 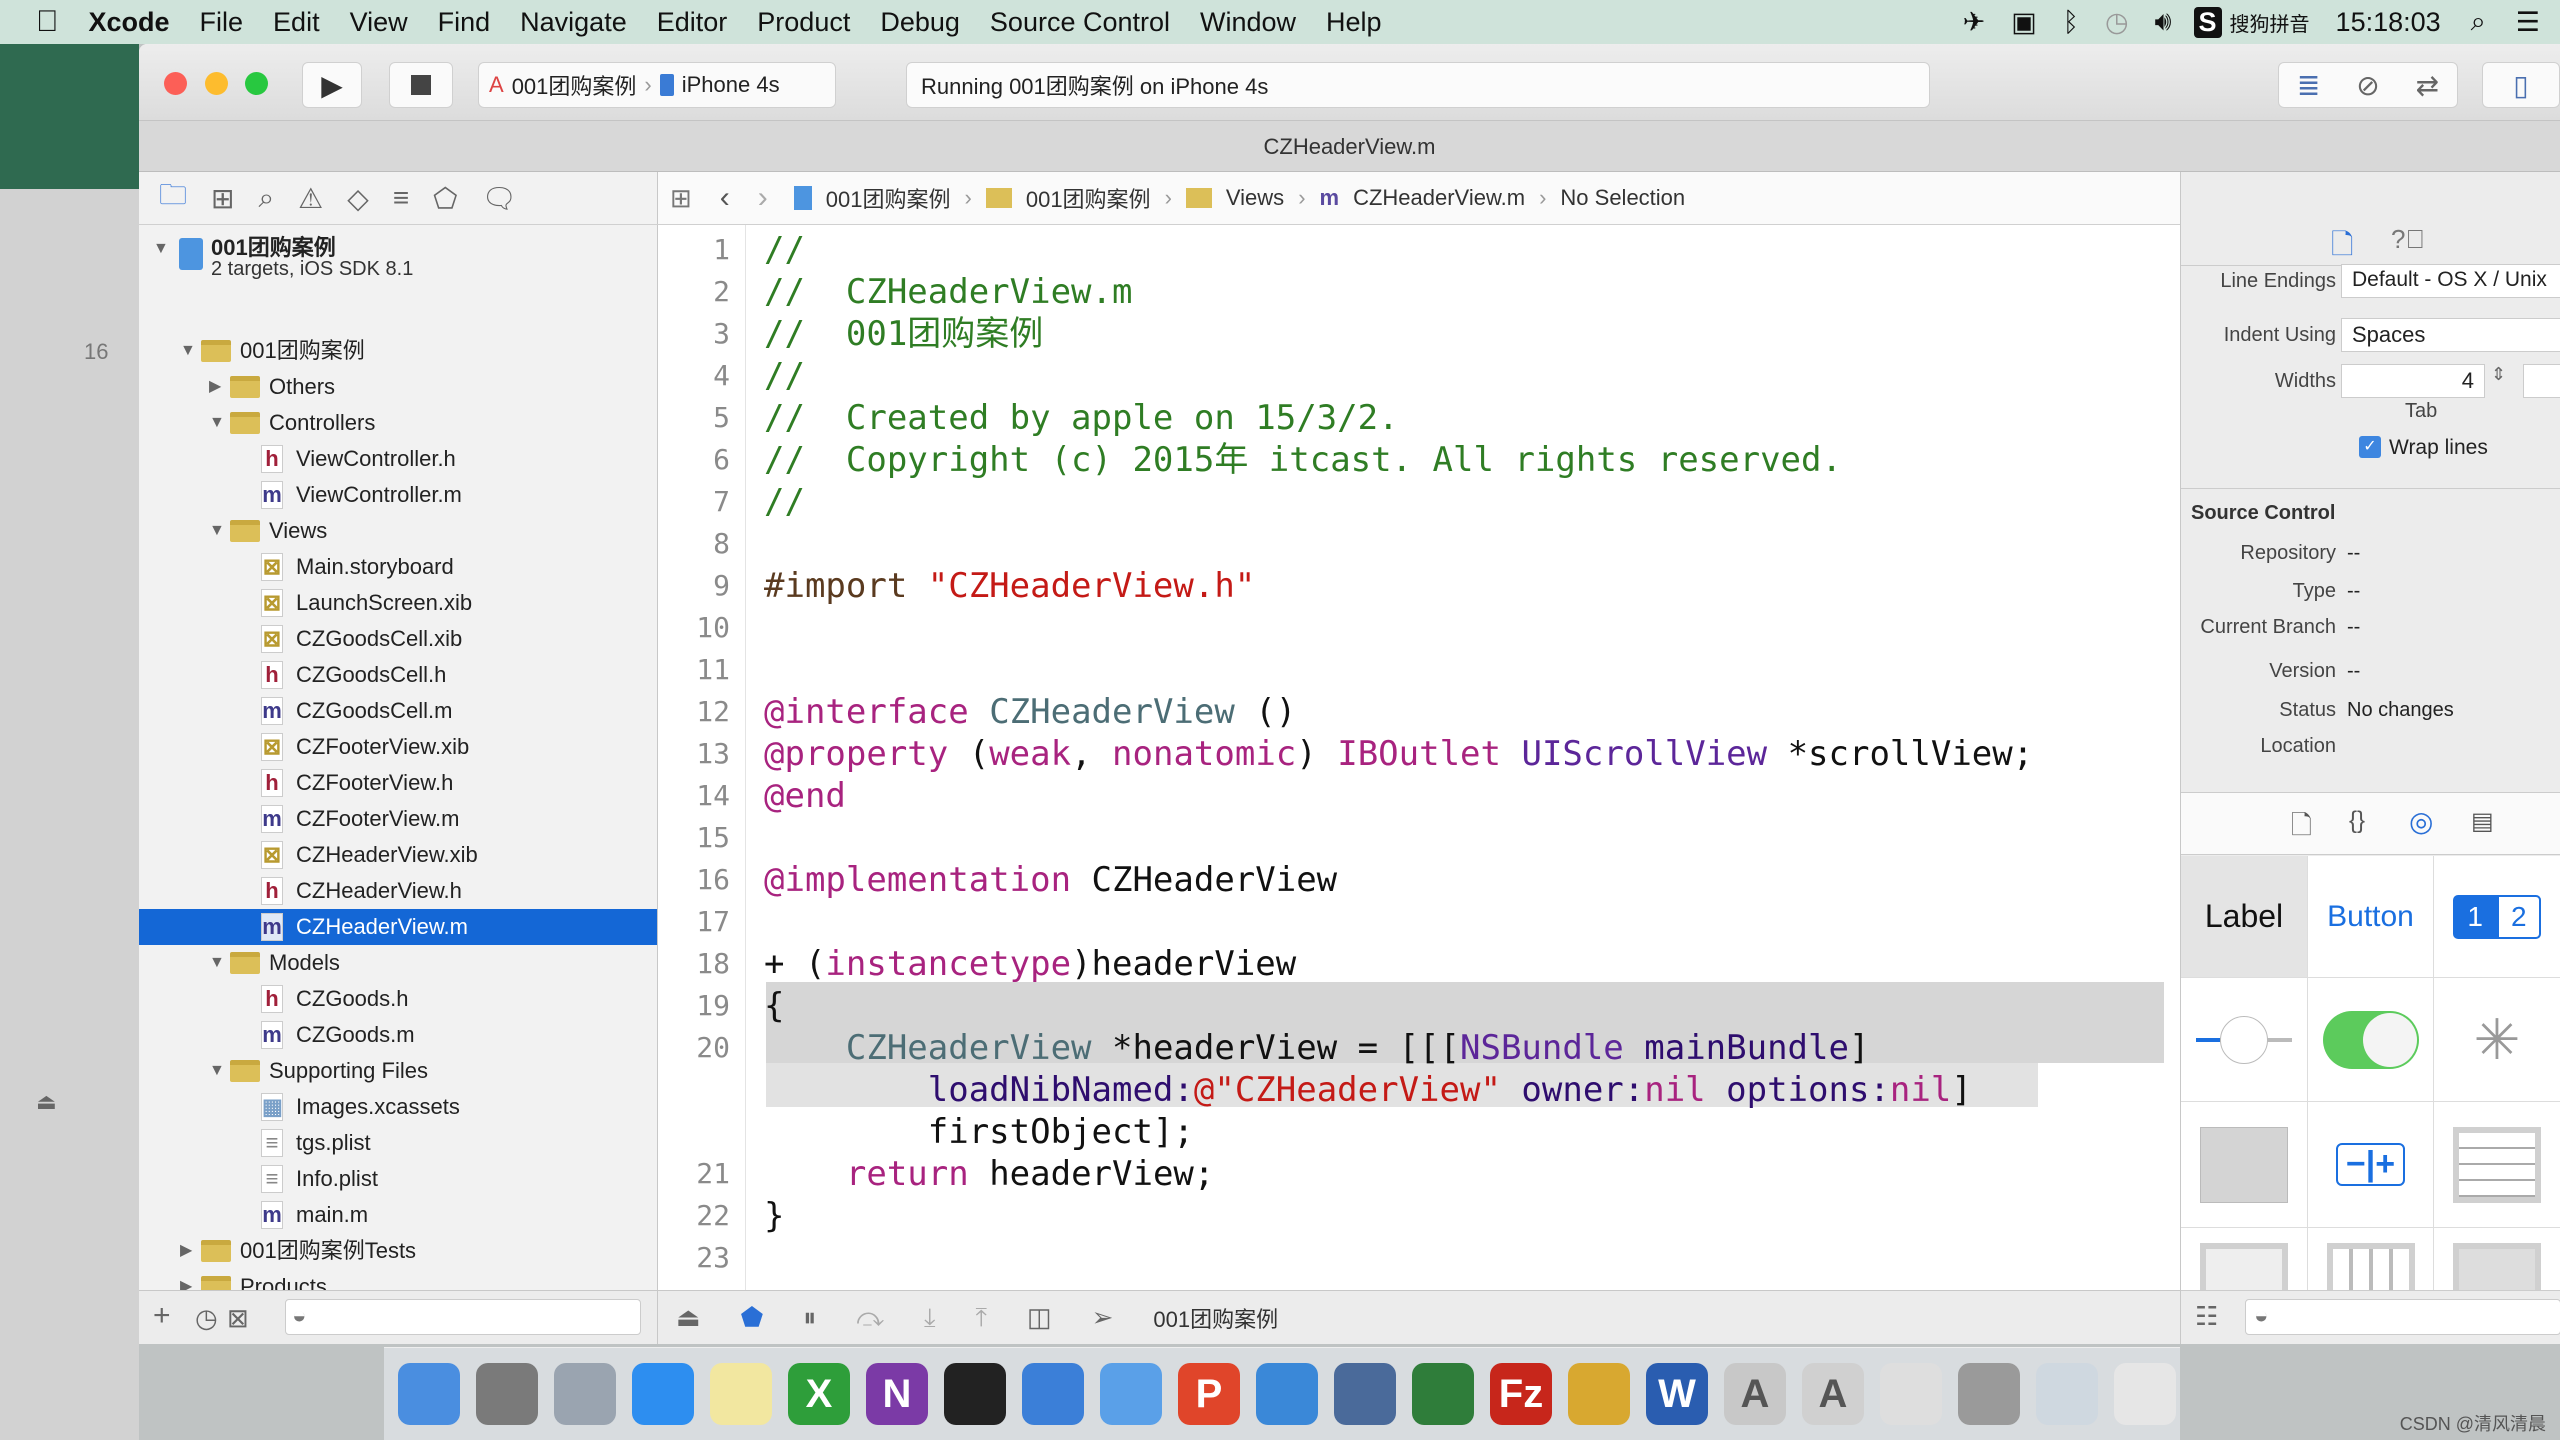 What do you see at coordinates (2067, 1394) in the screenshot?
I see `downloads-icon` at bounding box center [2067, 1394].